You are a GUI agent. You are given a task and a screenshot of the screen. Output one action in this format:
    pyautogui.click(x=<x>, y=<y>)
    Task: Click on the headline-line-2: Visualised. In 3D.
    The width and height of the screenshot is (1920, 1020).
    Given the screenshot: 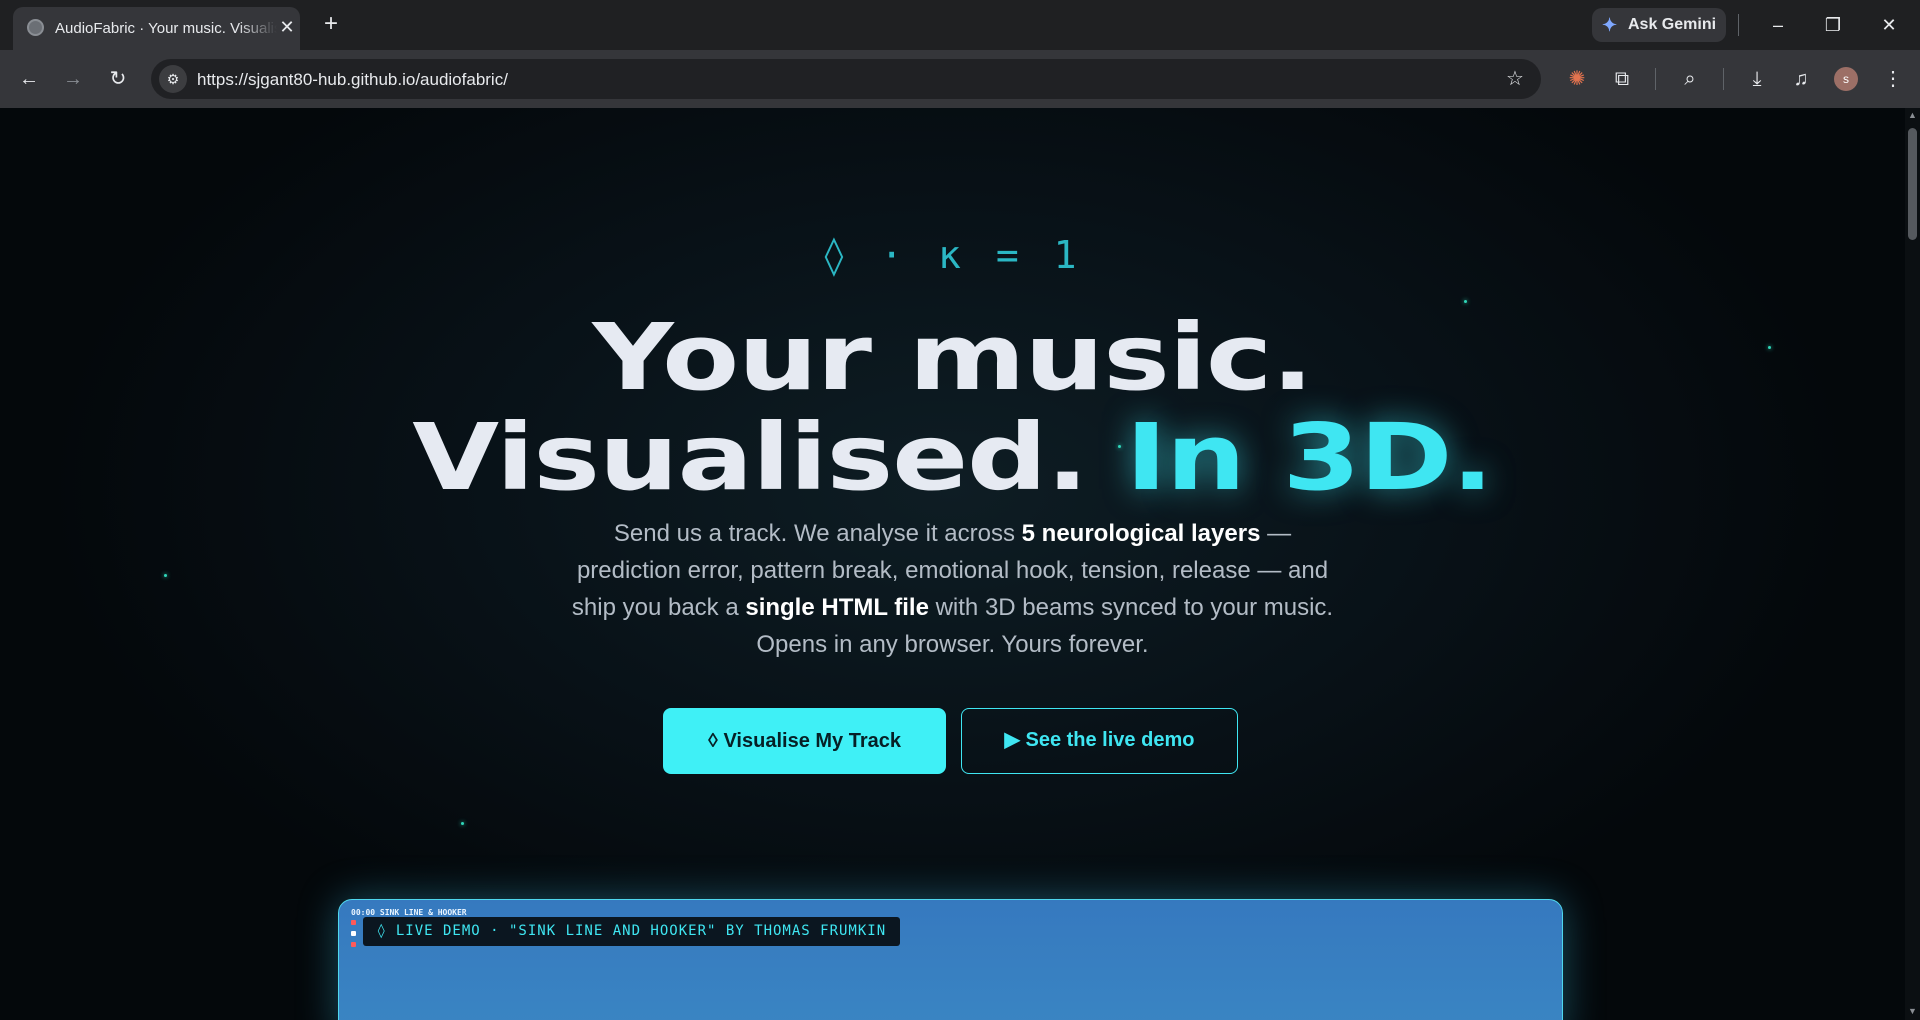 What is the action you would take?
    pyautogui.click(x=952, y=458)
    